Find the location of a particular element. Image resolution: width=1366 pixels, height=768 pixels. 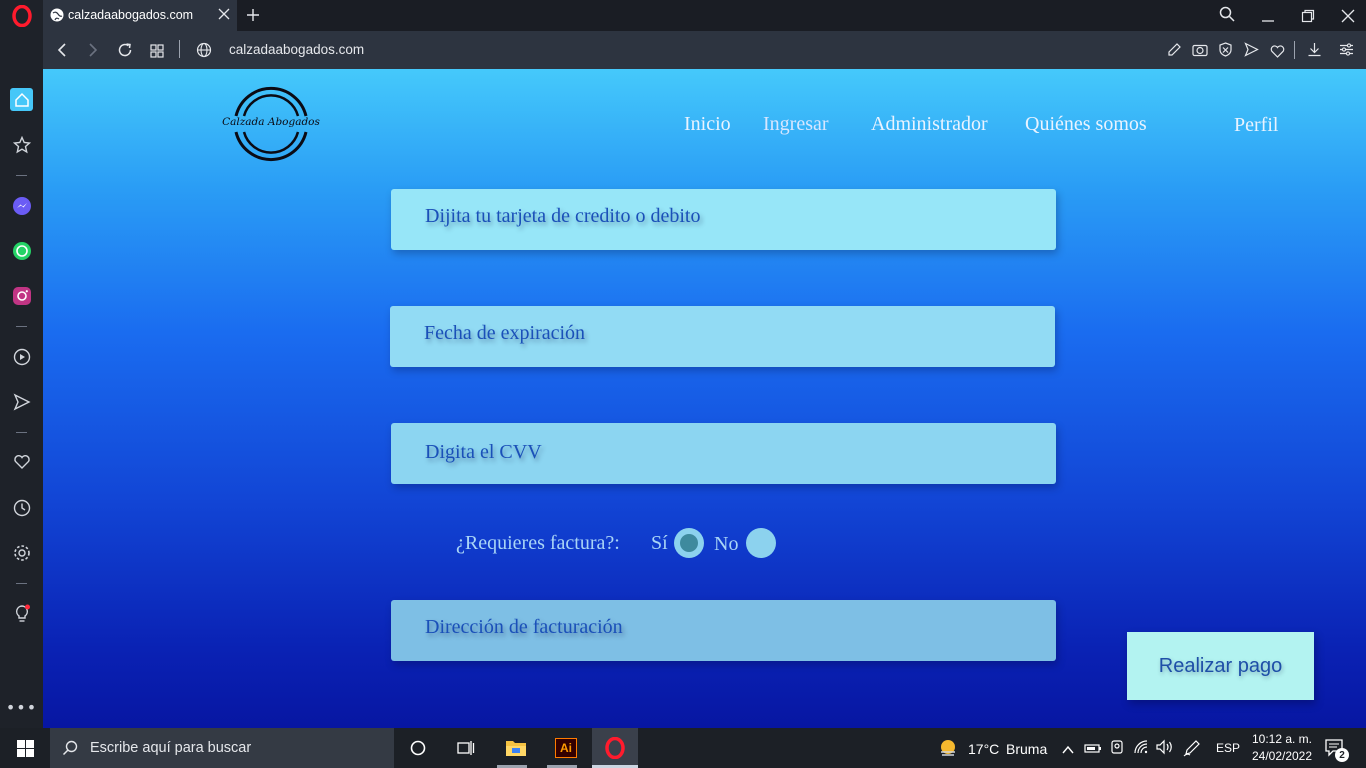

tab-title: calzadaabogados.com is located at coordinates (131, 15).